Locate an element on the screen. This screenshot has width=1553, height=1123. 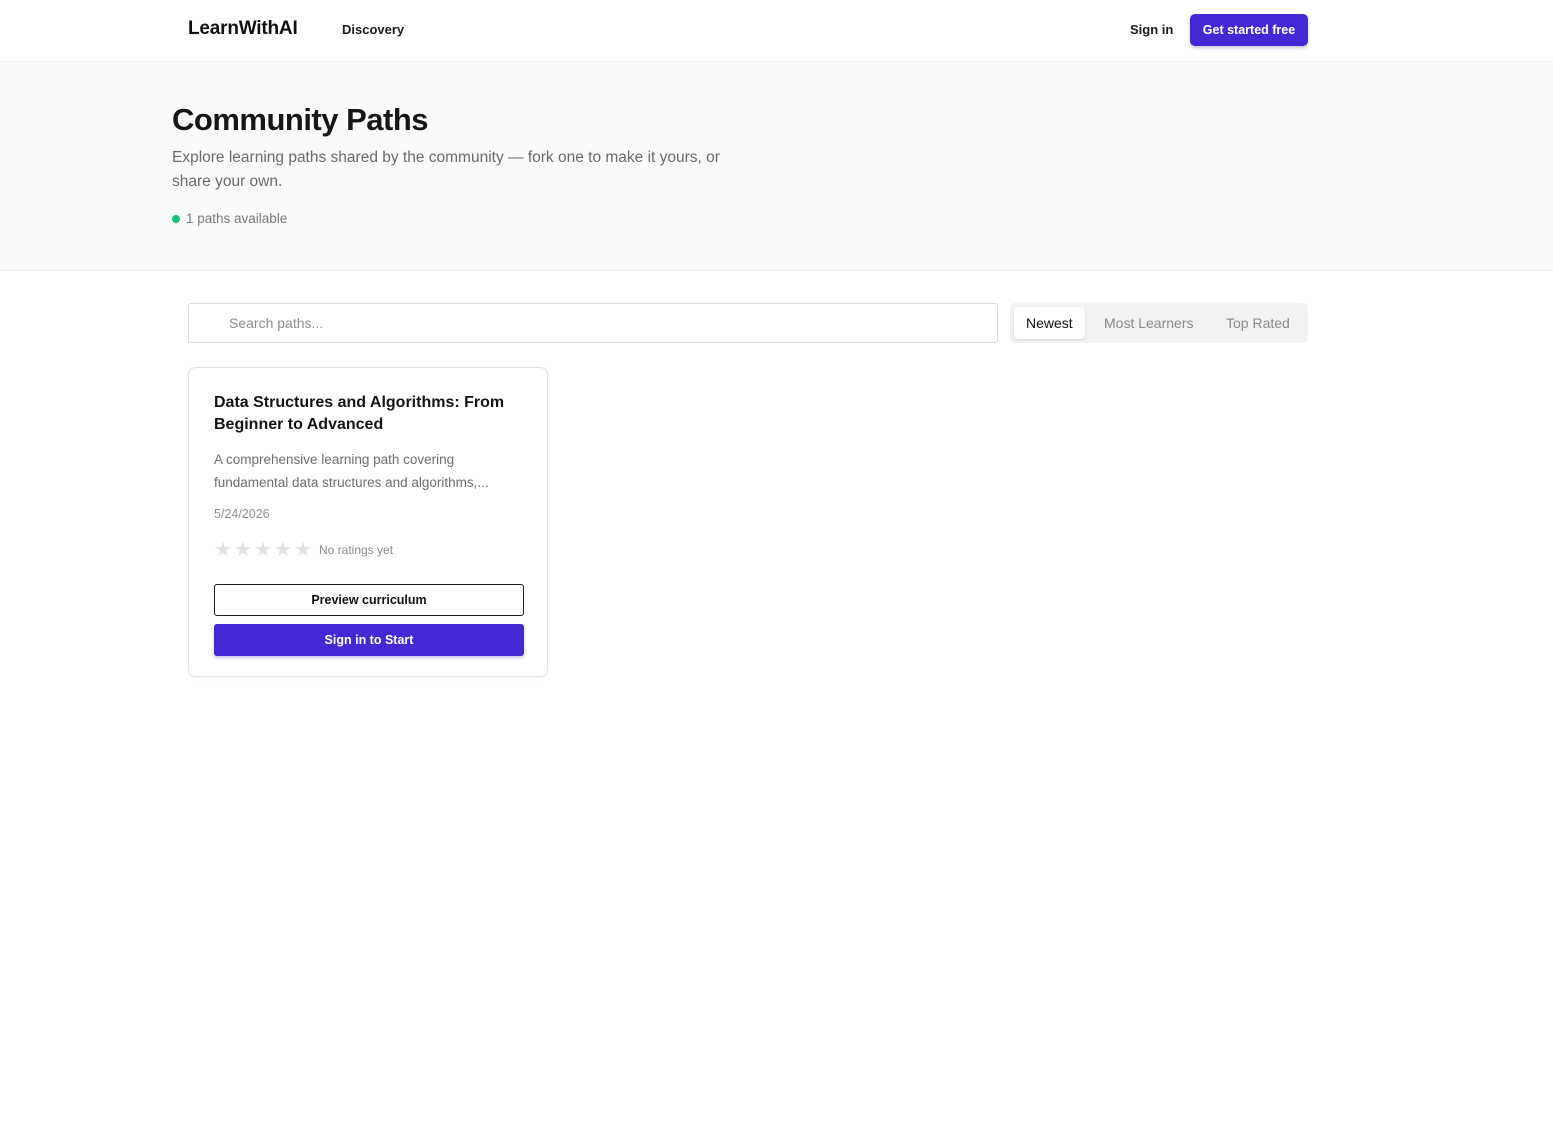
preview-curriculum-button: Preview curriculum is located at coordinates (369, 600).